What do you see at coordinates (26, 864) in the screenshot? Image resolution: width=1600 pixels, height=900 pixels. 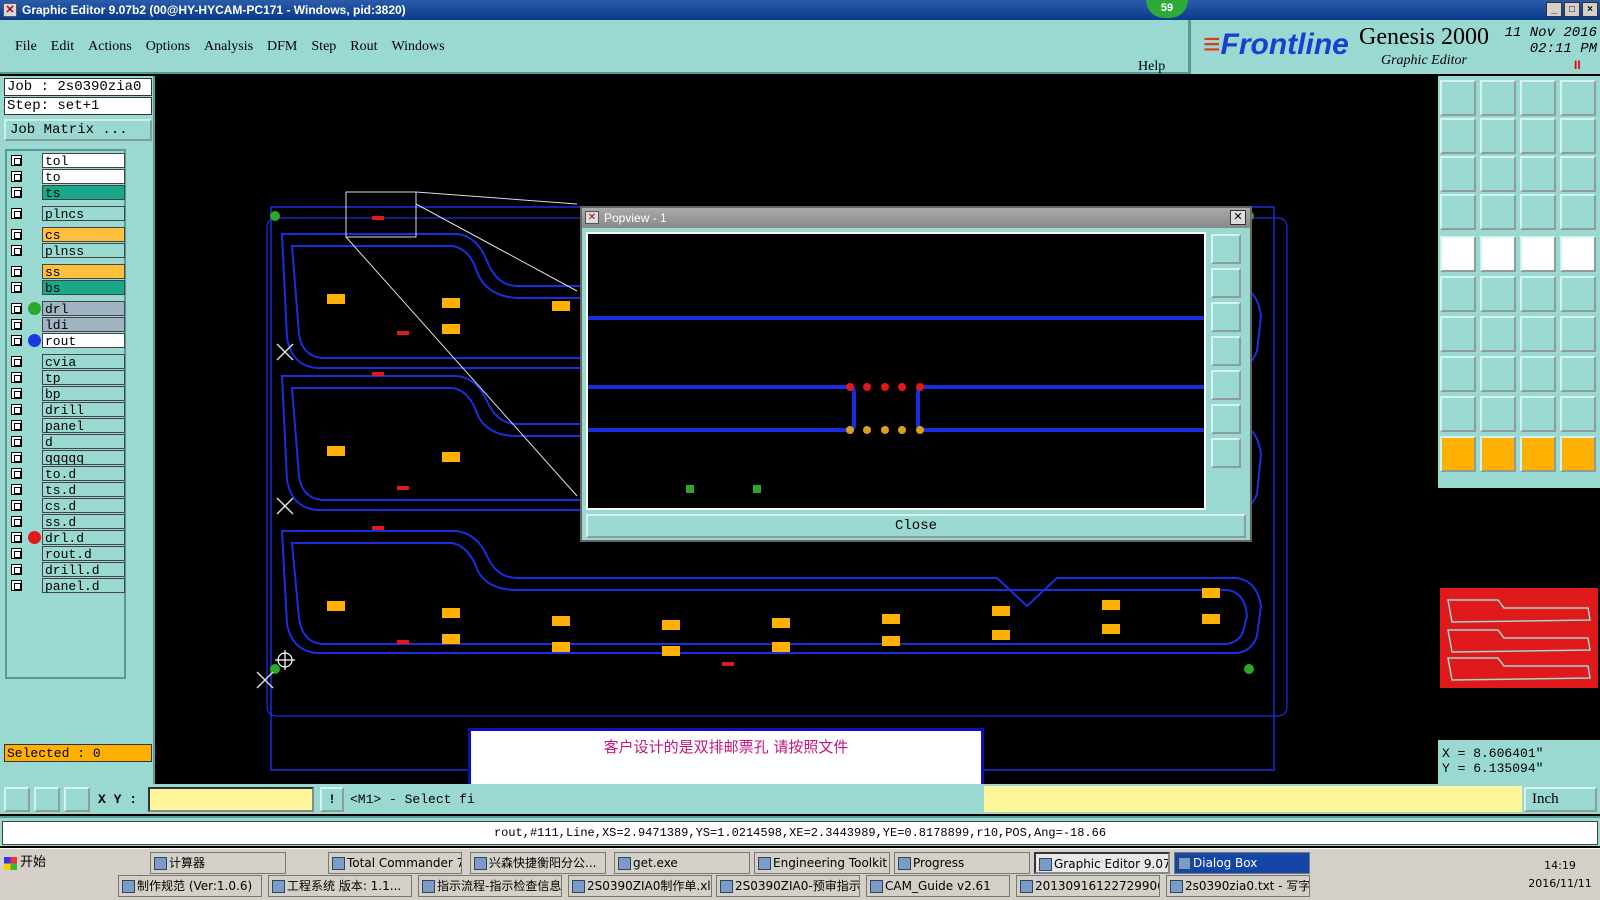 I see `start-button: 开始` at bounding box center [26, 864].